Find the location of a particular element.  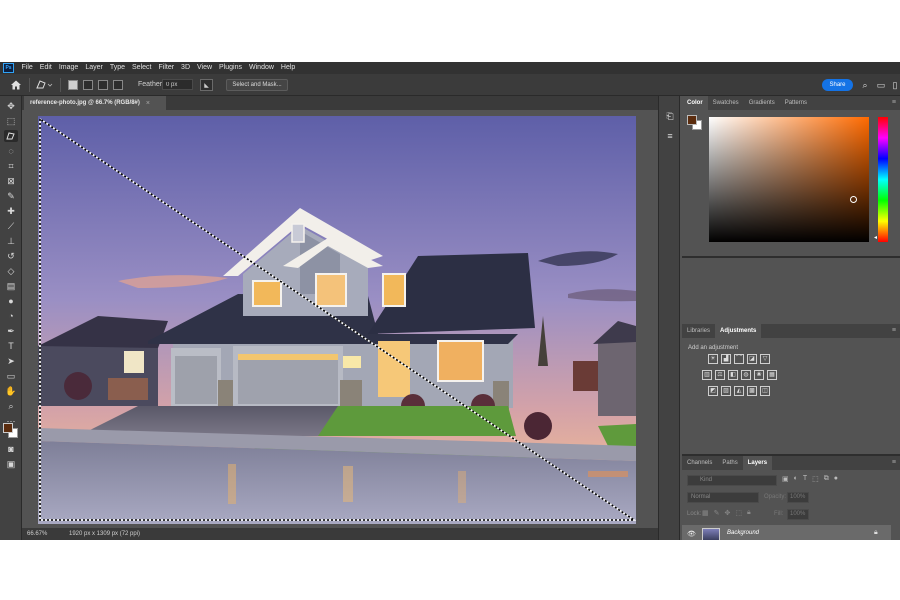

anti-alias-icon: ◣ is located at coordinates (206, 85).